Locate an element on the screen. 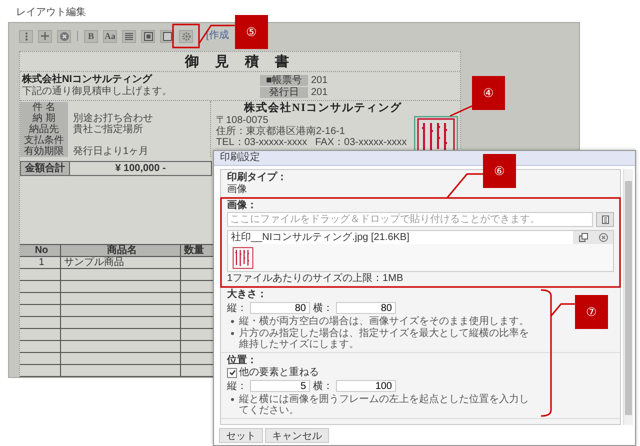 The image size is (640, 446). copy-button is located at coordinates (583, 237).